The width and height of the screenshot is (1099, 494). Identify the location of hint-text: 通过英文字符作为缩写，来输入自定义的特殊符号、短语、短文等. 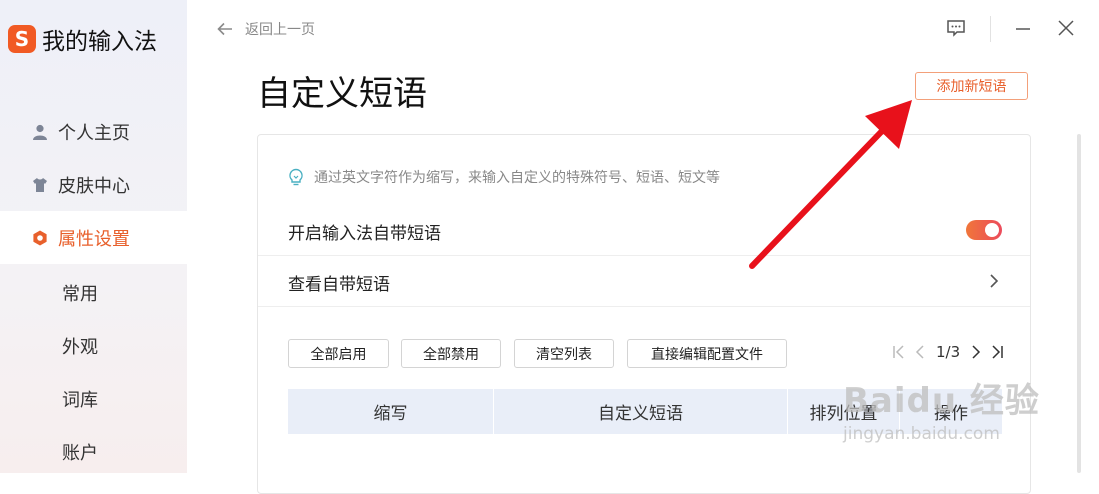
(517, 178).